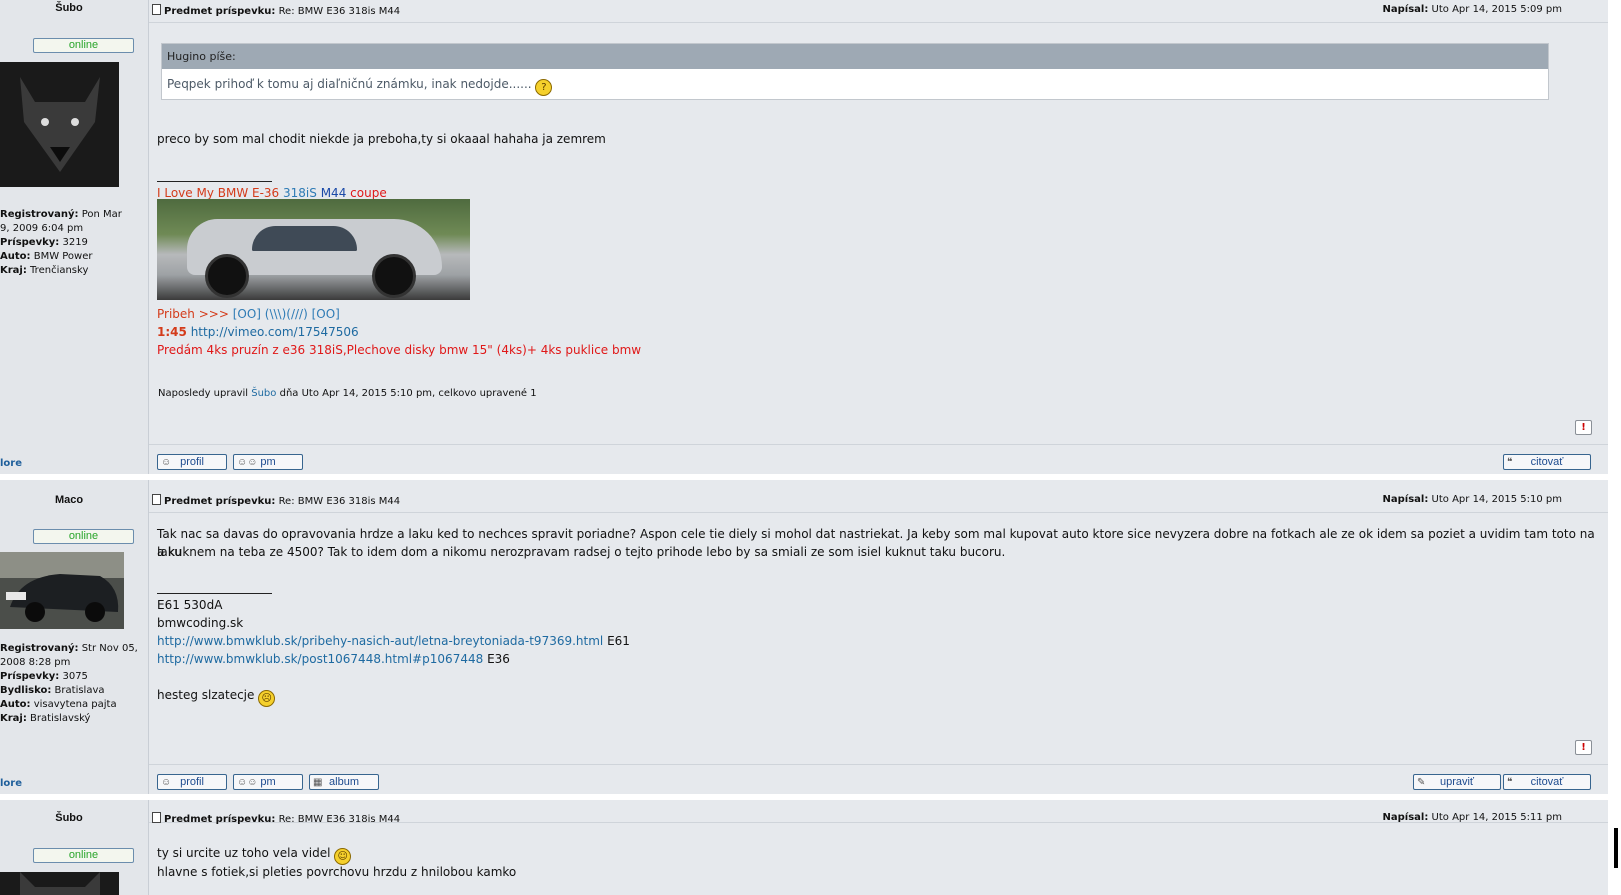 The width and height of the screenshot is (1621, 895). Describe the element at coordinates (200, 623) in the screenshot. I see `signature-text: bmwcoding.sk` at that location.